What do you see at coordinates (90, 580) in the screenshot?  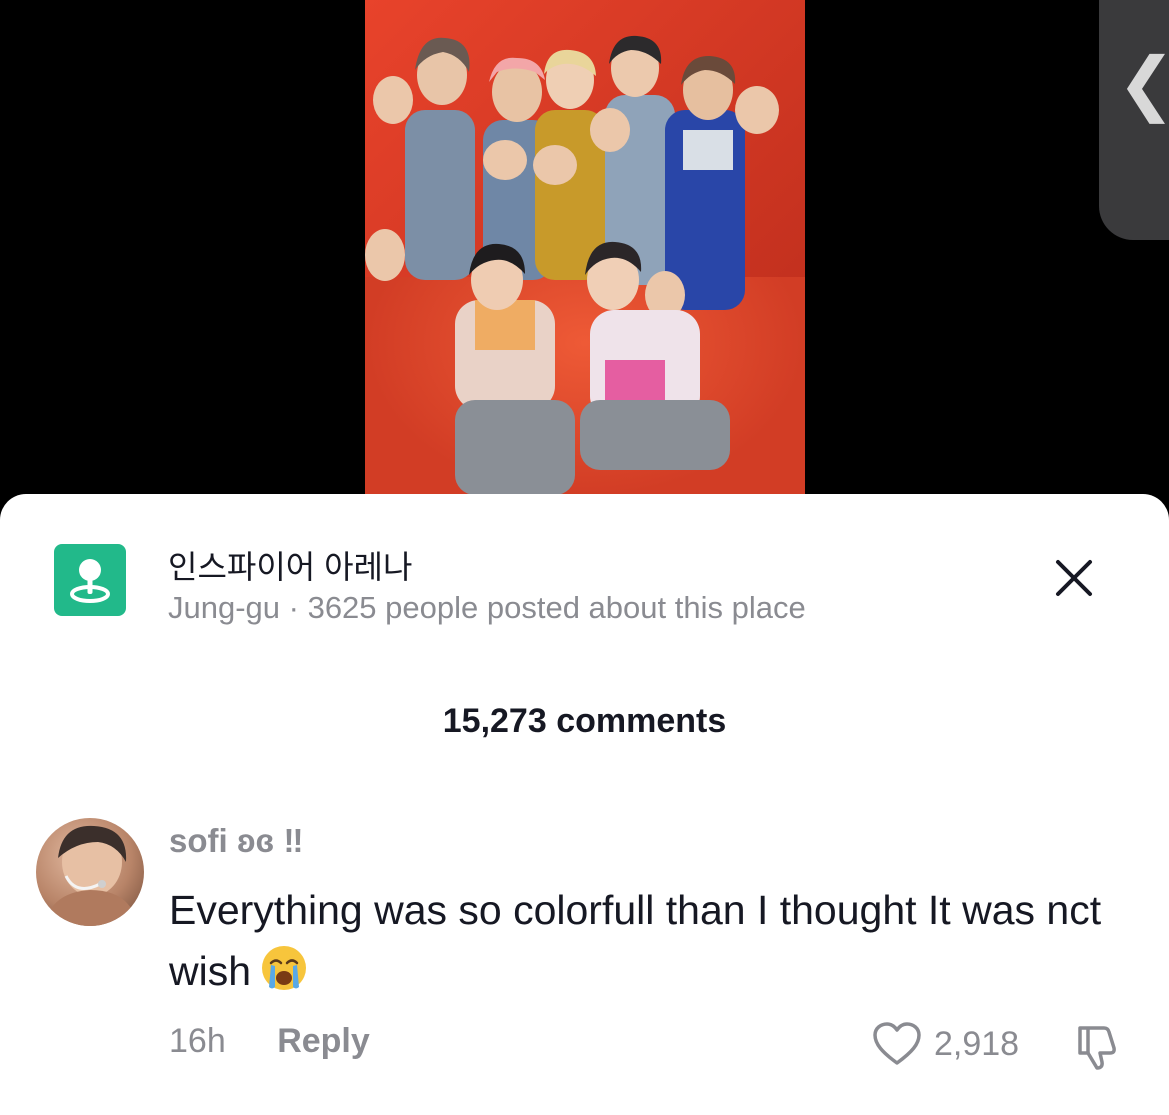 I see `map-pin-icon` at bounding box center [90, 580].